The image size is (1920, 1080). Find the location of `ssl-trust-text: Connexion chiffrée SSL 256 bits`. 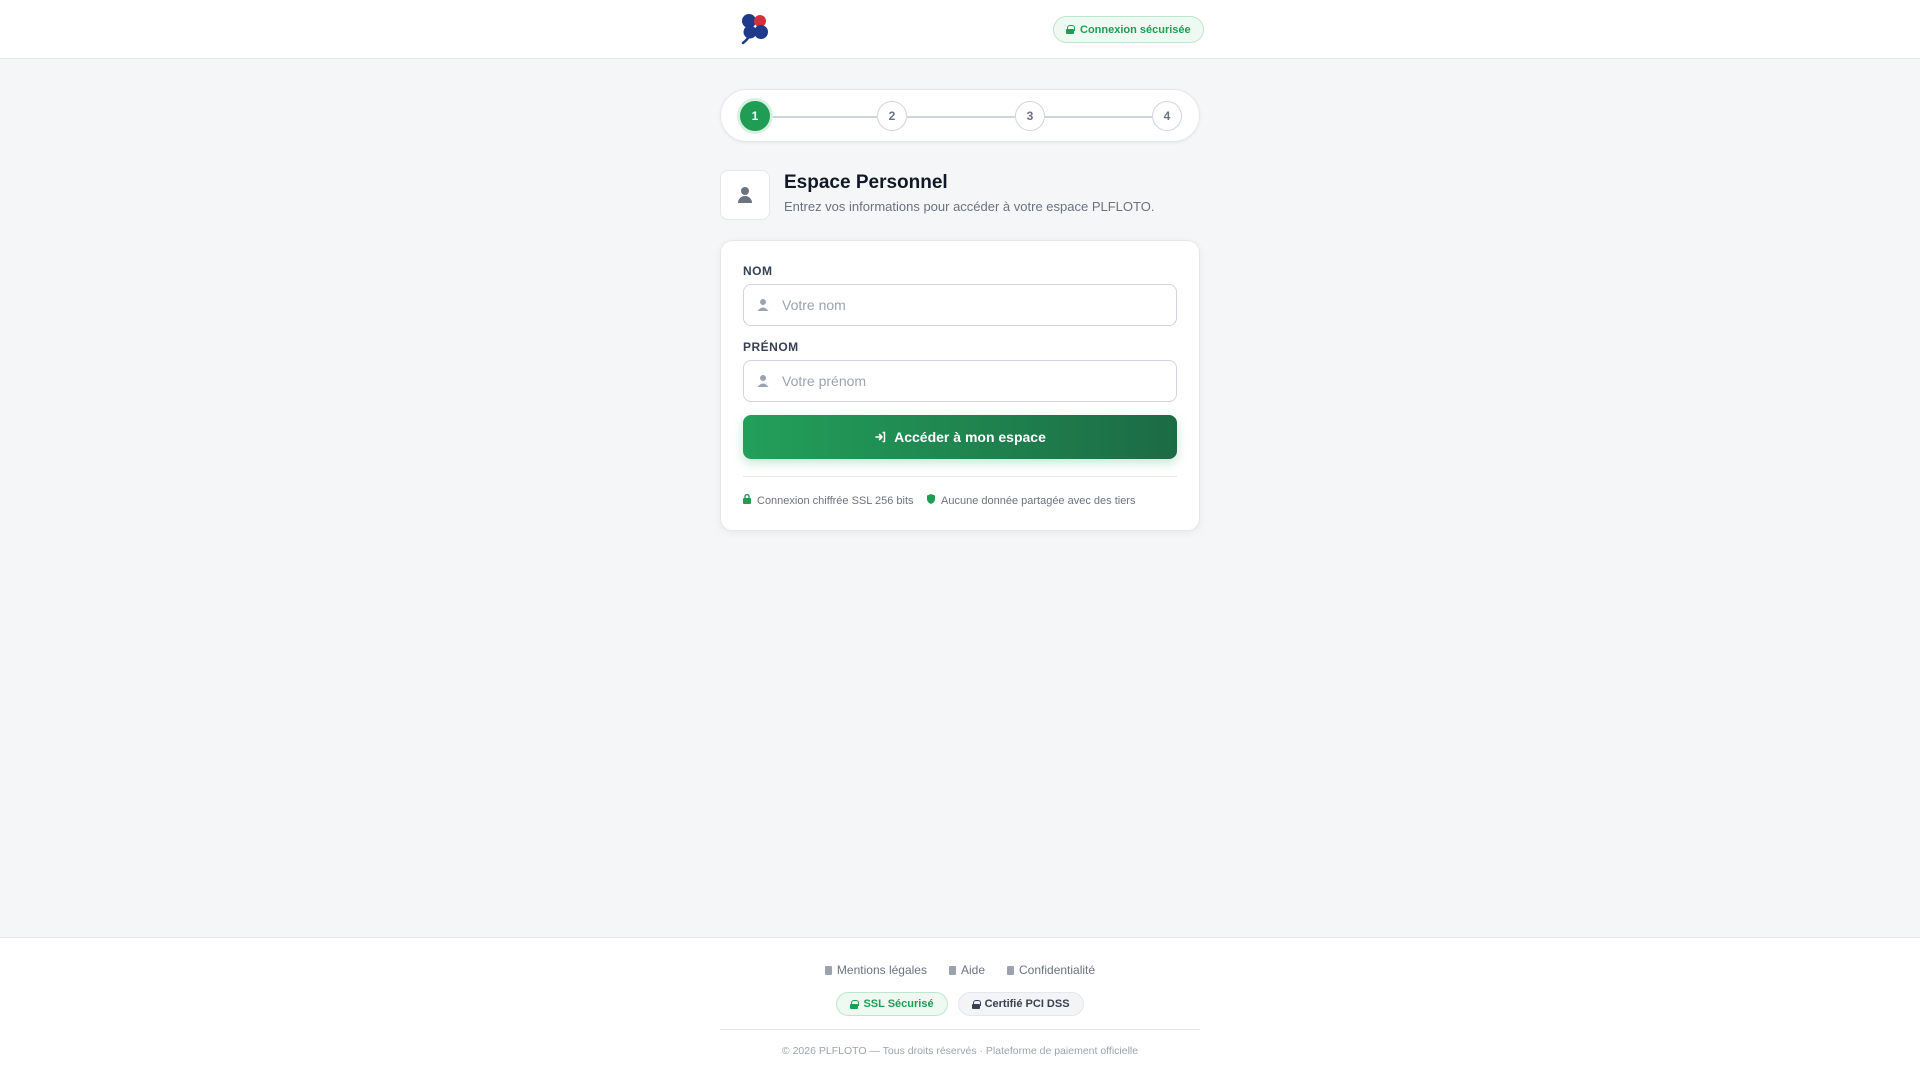

ssl-trust-text: Connexion chiffrée SSL 256 bits is located at coordinates (835, 500).